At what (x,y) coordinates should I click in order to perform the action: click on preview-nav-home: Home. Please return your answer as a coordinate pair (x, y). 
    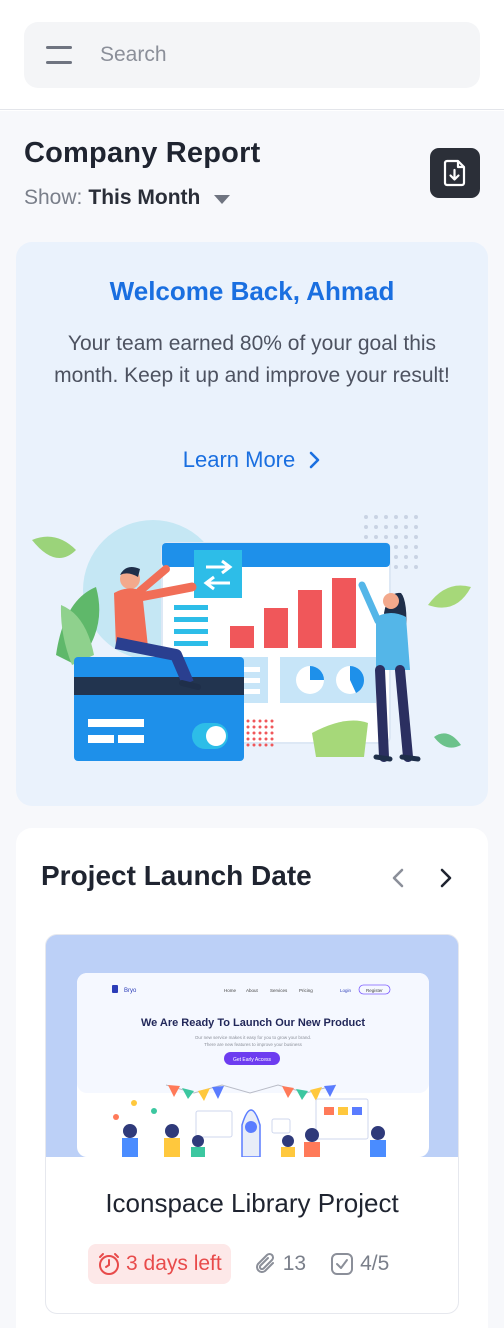
    Looking at the image, I should click on (230, 990).